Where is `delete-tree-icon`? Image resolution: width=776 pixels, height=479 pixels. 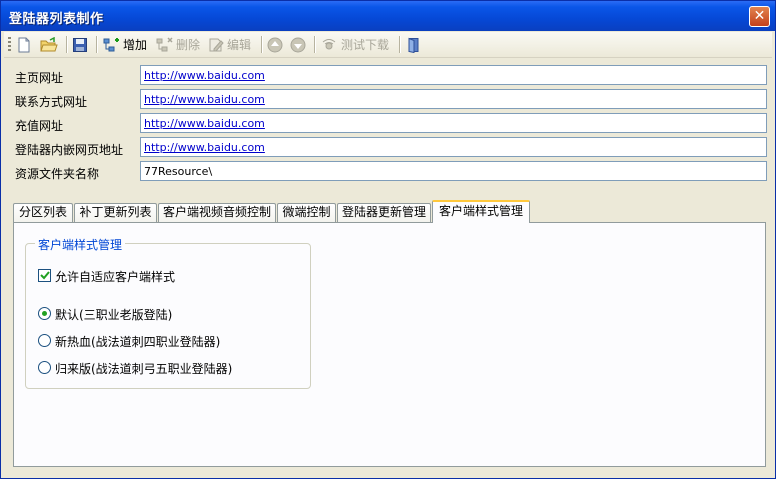 delete-tree-icon is located at coordinates (164, 43).